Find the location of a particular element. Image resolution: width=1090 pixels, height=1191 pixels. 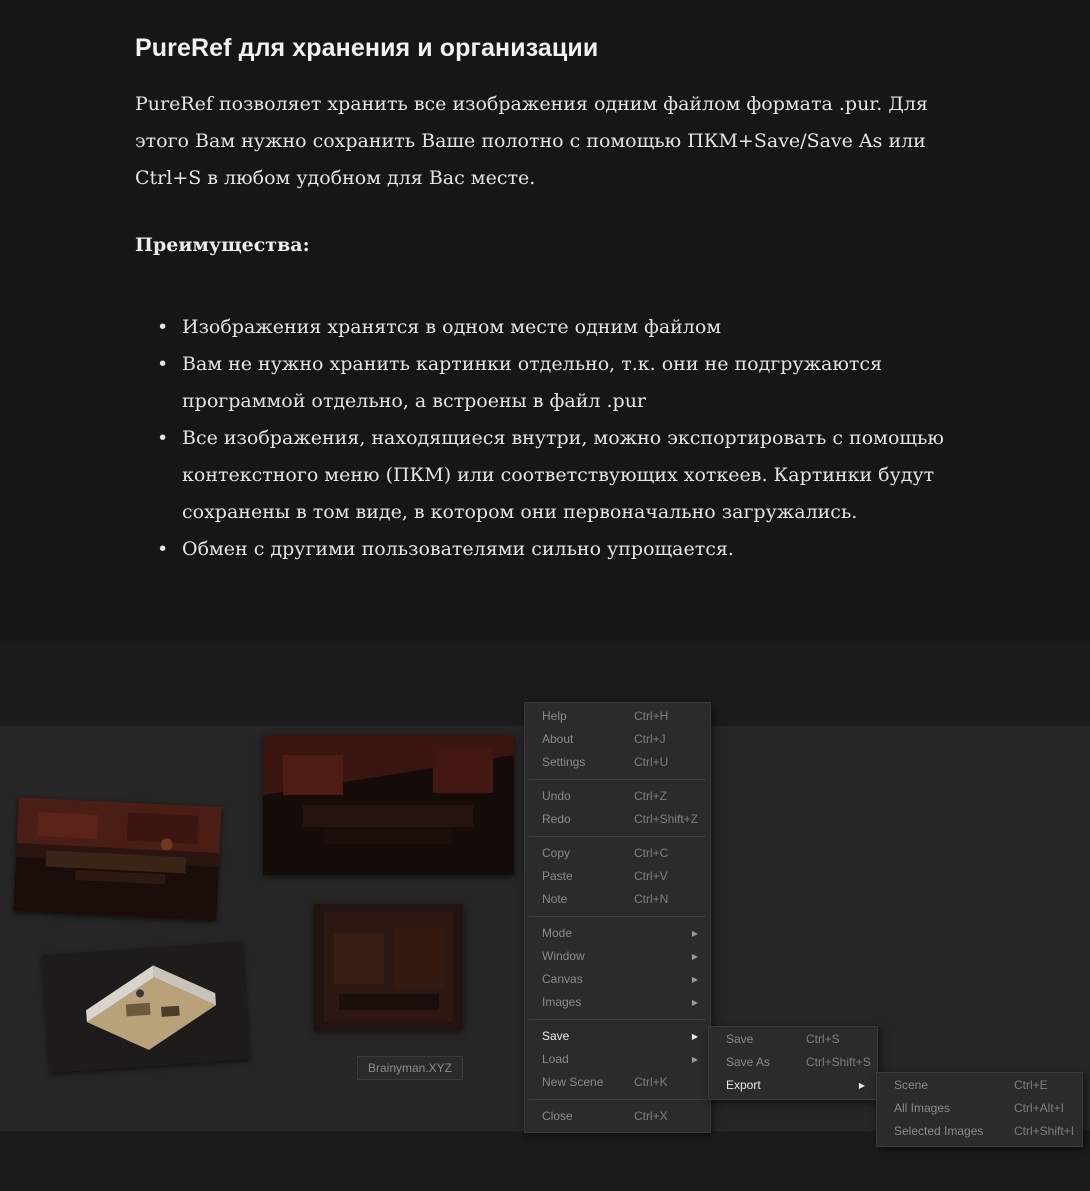

menu-item-help: Help Ctrl+H is located at coordinates (617, 716).